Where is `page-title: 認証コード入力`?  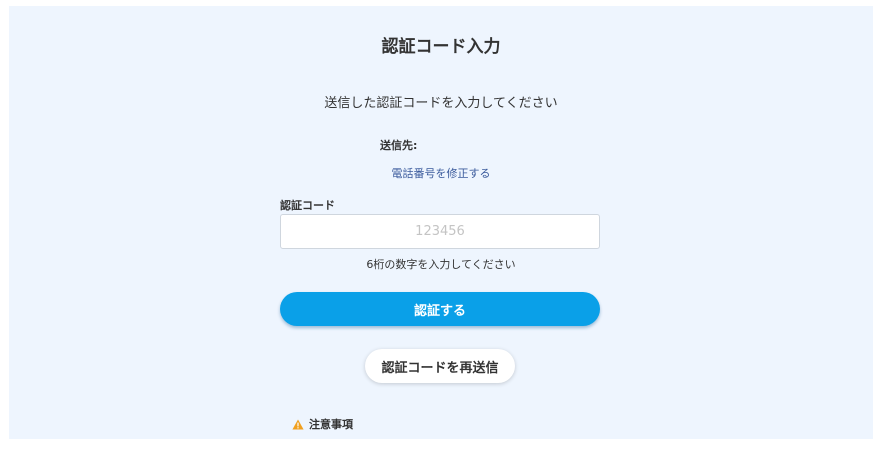 page-title: 認証コード入力 is located at coordinates (441, 47).